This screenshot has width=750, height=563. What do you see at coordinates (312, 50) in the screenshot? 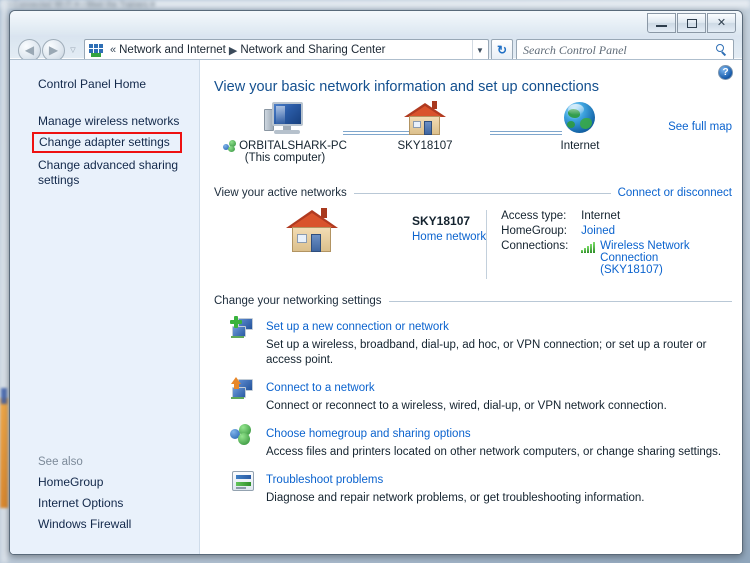
I see `breadcrumb-network-and-sharing-center: Network and Sharing Center` at bounding box center [312, 50].